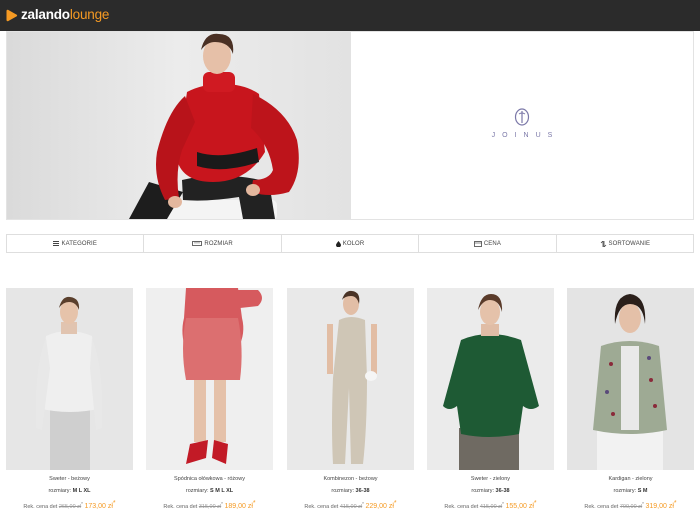 This screenshot has height=514, width=700. Describe the element at coordinates (45, 14) in the screenshot. I see `logo-word-zalando: zalando` at that location.